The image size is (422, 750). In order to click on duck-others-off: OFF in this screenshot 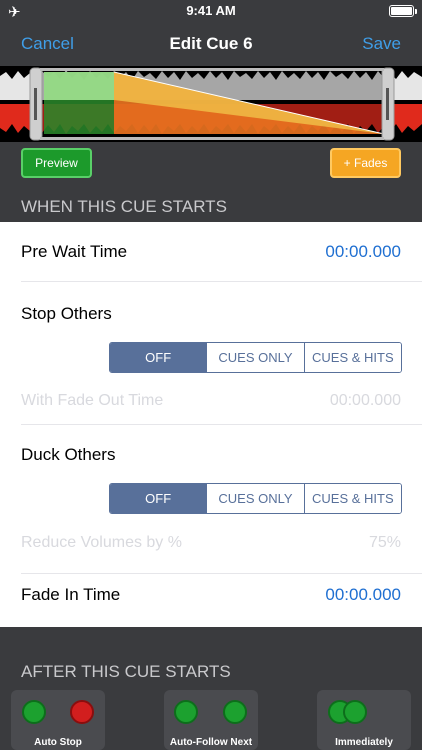, I will do `click(158, 498)`.